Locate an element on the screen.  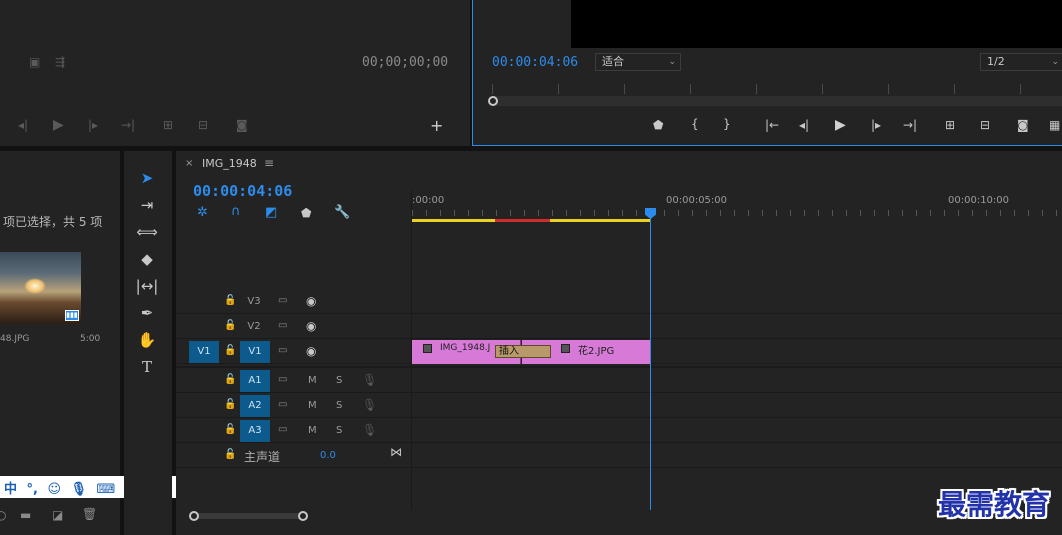
ruler-label: :00:00 is located at coordinates (428, 200).